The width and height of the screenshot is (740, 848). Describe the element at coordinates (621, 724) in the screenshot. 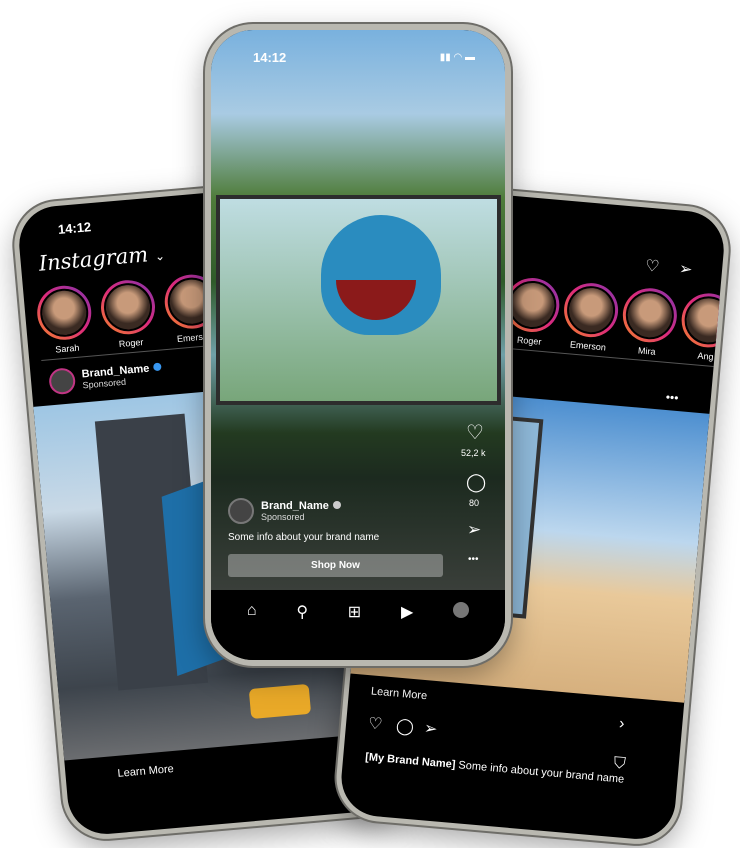

I see `chevron-right-icon: ›` at that location.